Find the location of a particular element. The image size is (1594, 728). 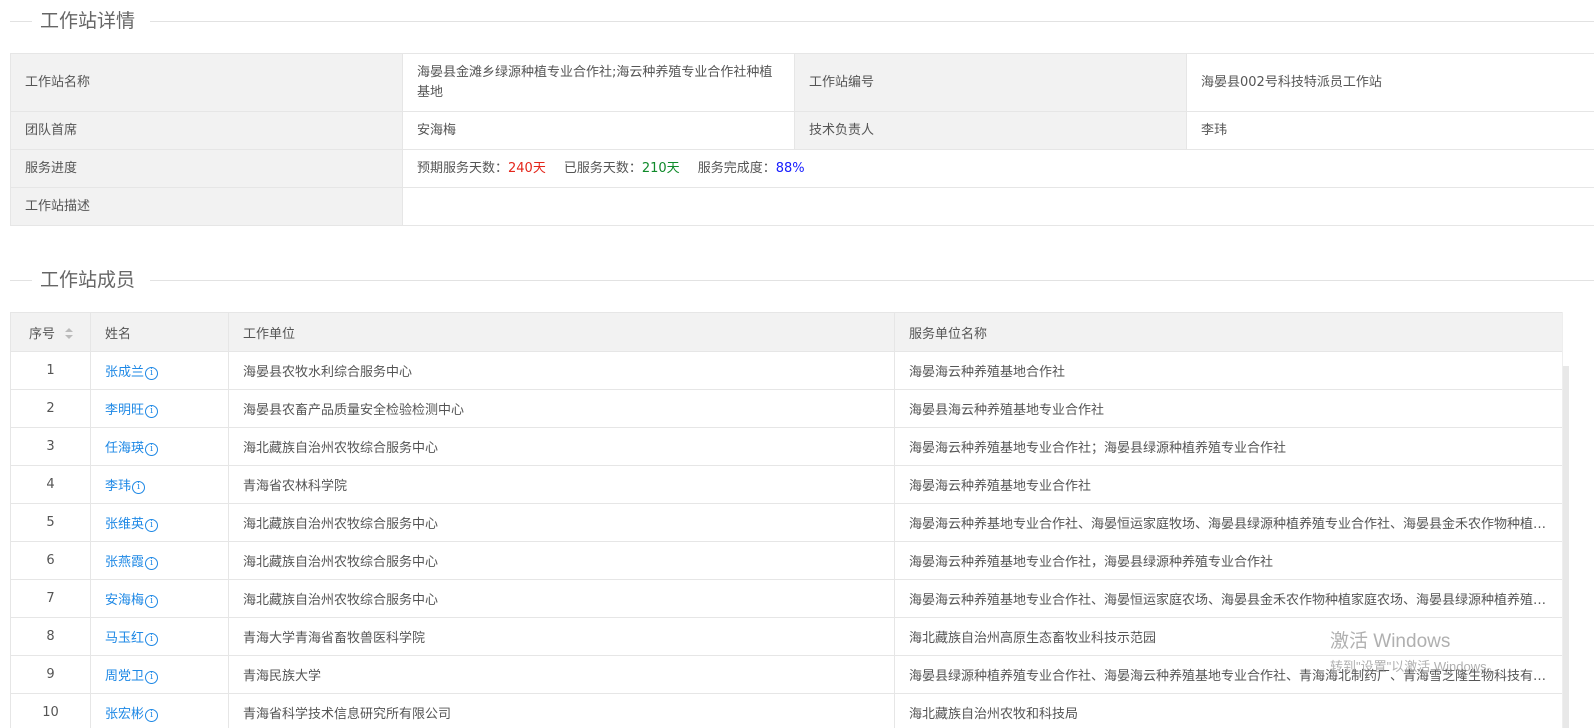

completion-label: 服务完成度： is located at coordinates (736, 168).